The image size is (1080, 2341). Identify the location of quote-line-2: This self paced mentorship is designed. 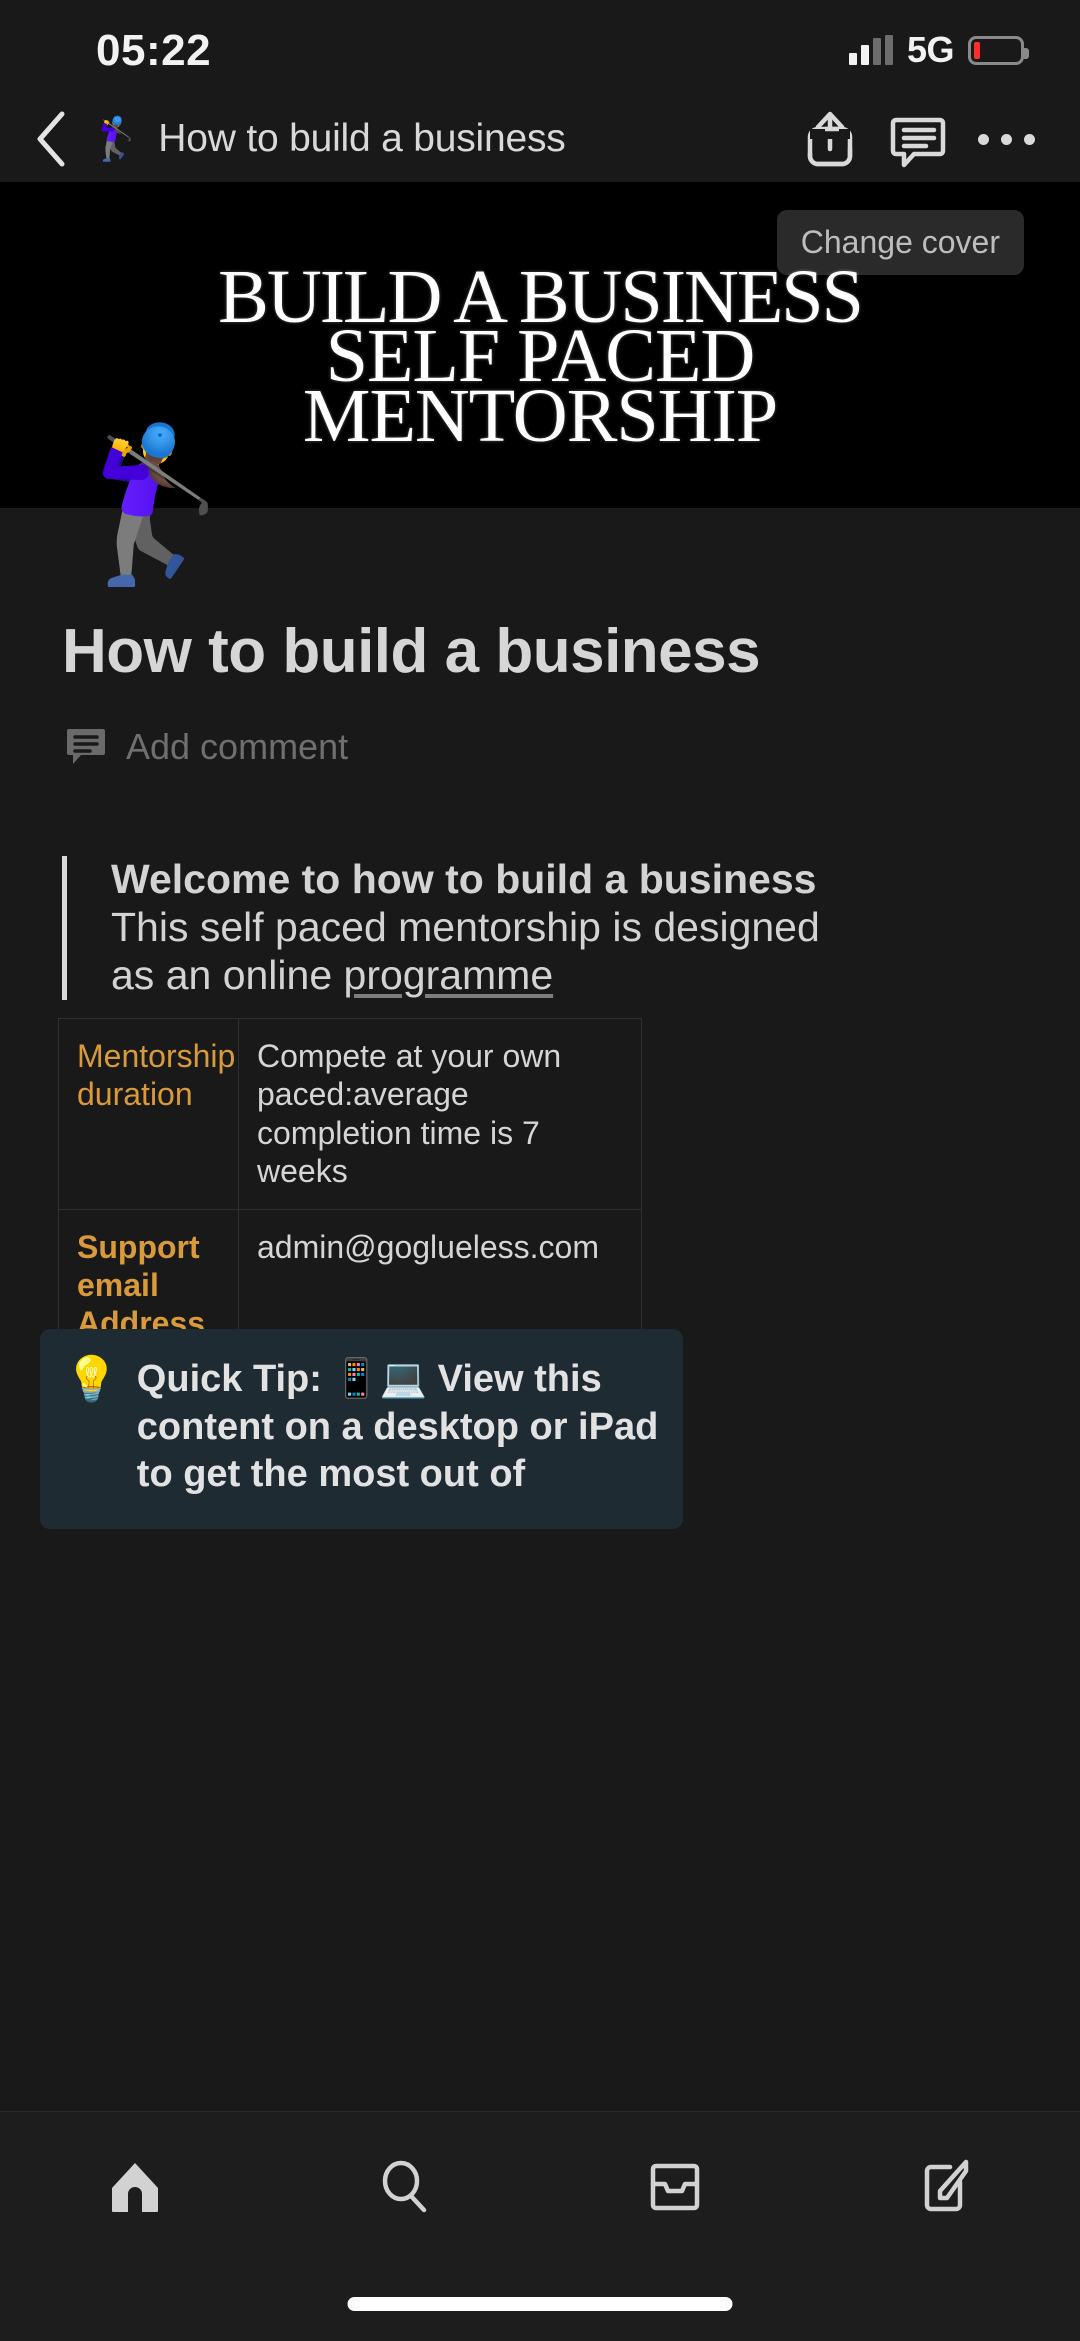
(465, 926).